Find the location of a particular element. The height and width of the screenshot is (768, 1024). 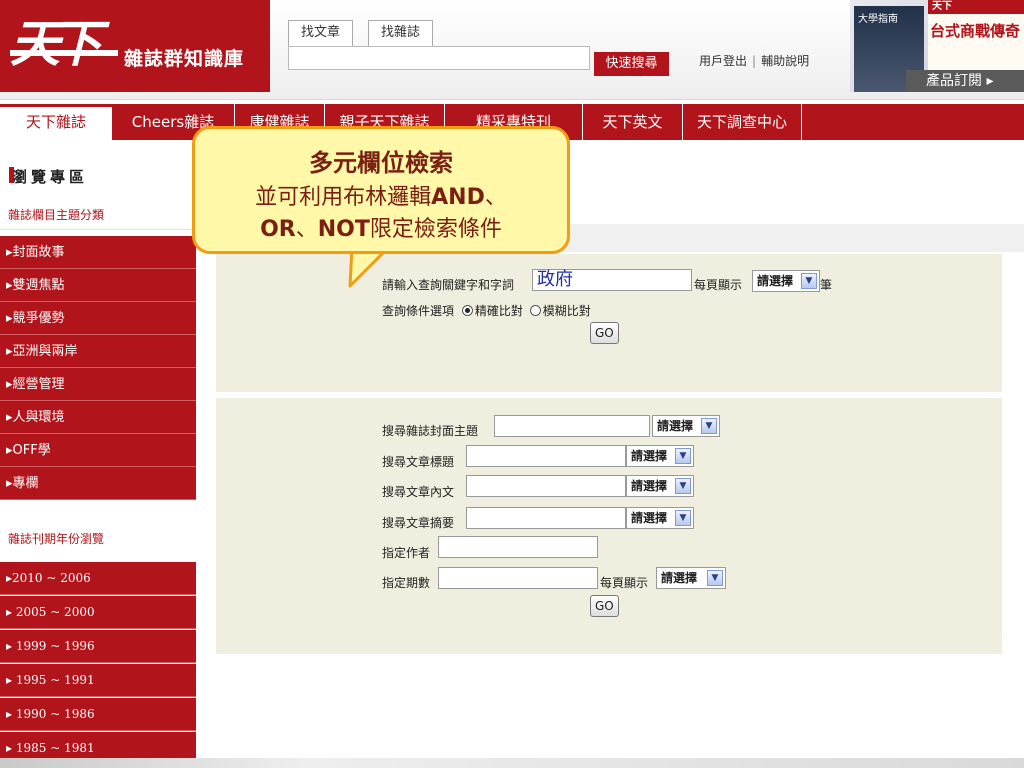

logout-link: 用戶登出 is located at coordinates (723, 61).